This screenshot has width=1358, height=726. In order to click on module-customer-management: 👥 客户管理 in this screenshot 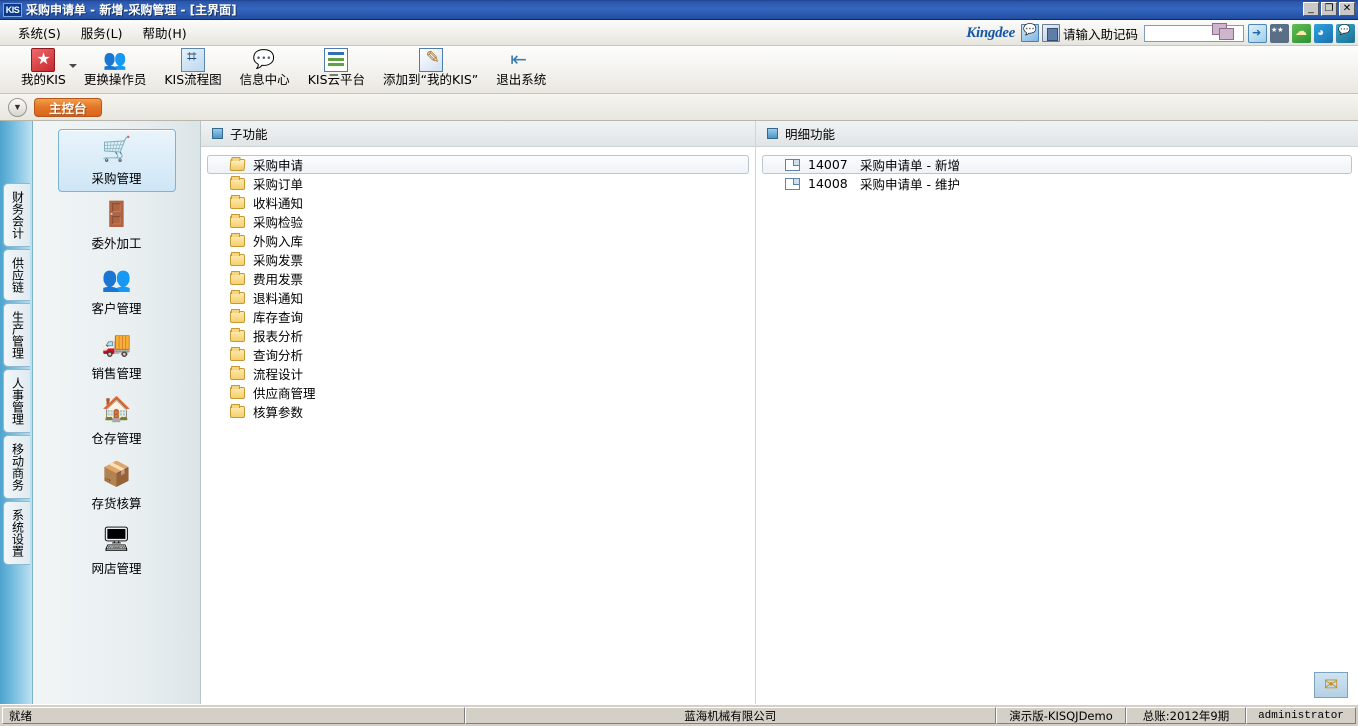, I will do `click(117, 290)`.